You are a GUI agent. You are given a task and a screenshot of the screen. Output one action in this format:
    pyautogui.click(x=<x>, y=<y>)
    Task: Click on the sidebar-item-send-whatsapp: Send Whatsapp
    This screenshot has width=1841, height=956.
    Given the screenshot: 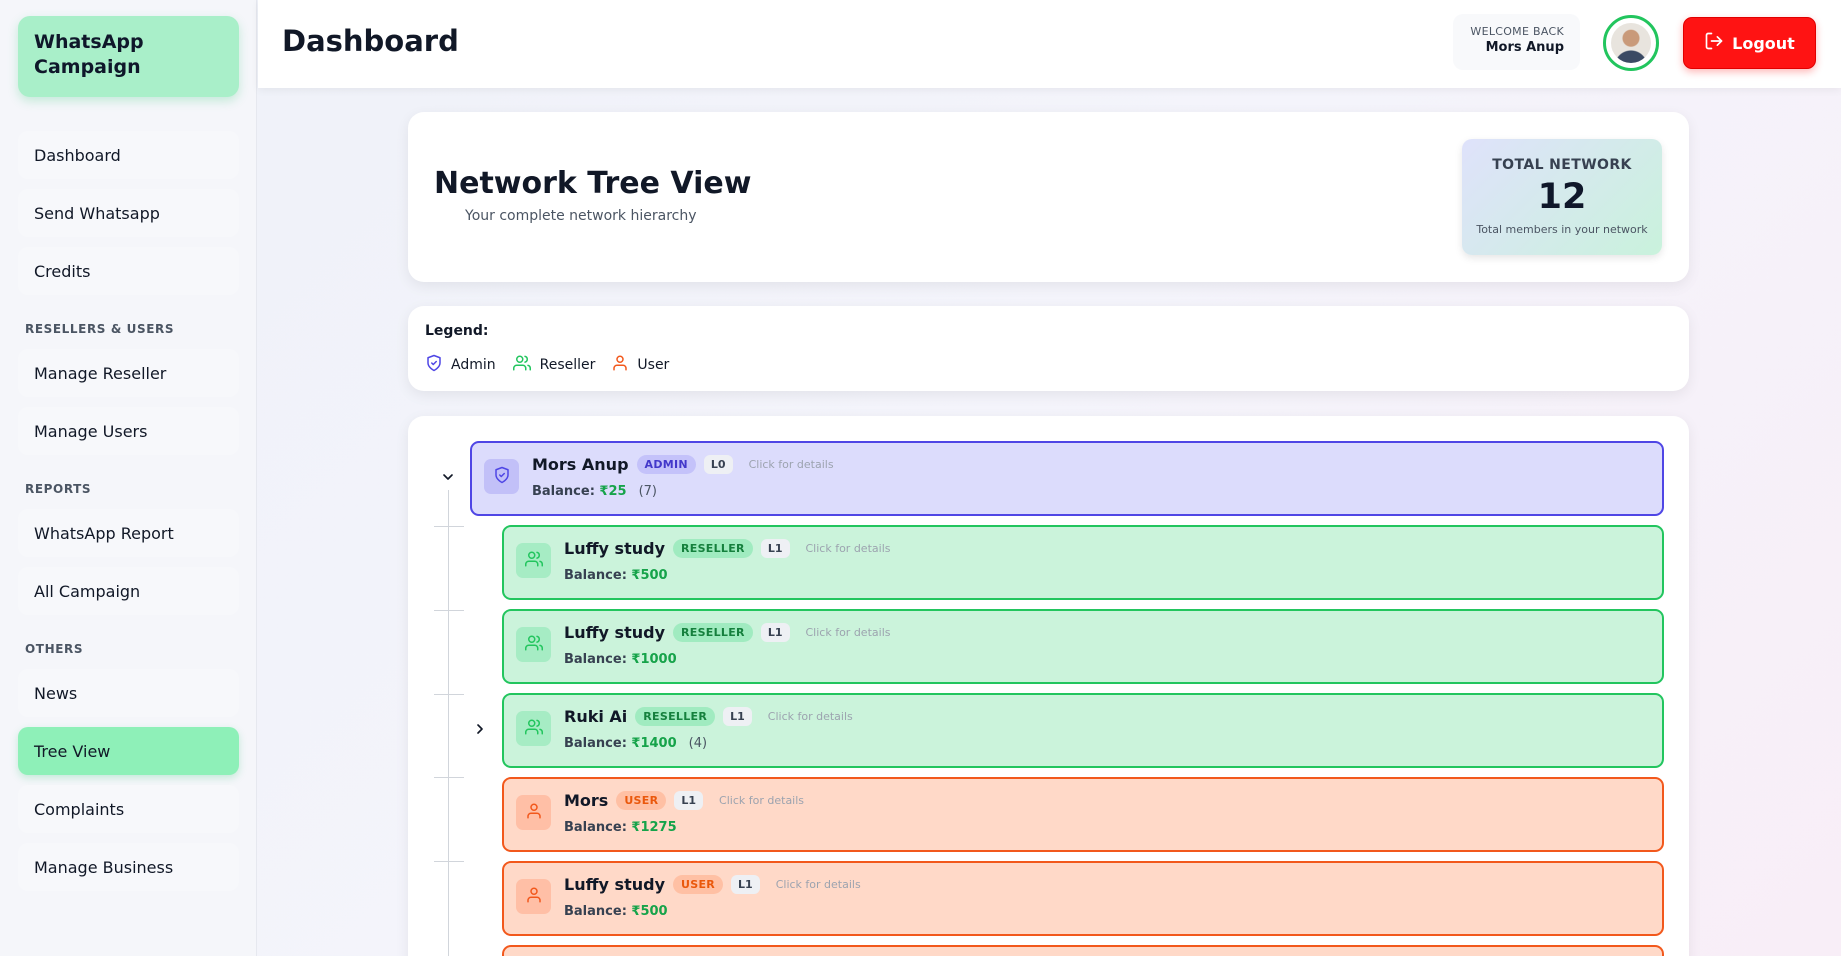 What is the action you would take?
    pyautogui.click(x=128, y=213)
    